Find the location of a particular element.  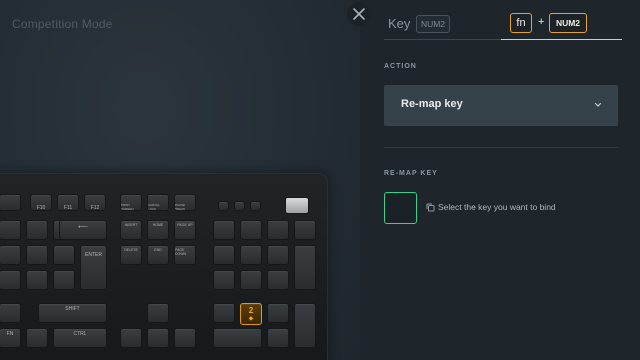

key-arrow-up is located at coordinates (158, 313).